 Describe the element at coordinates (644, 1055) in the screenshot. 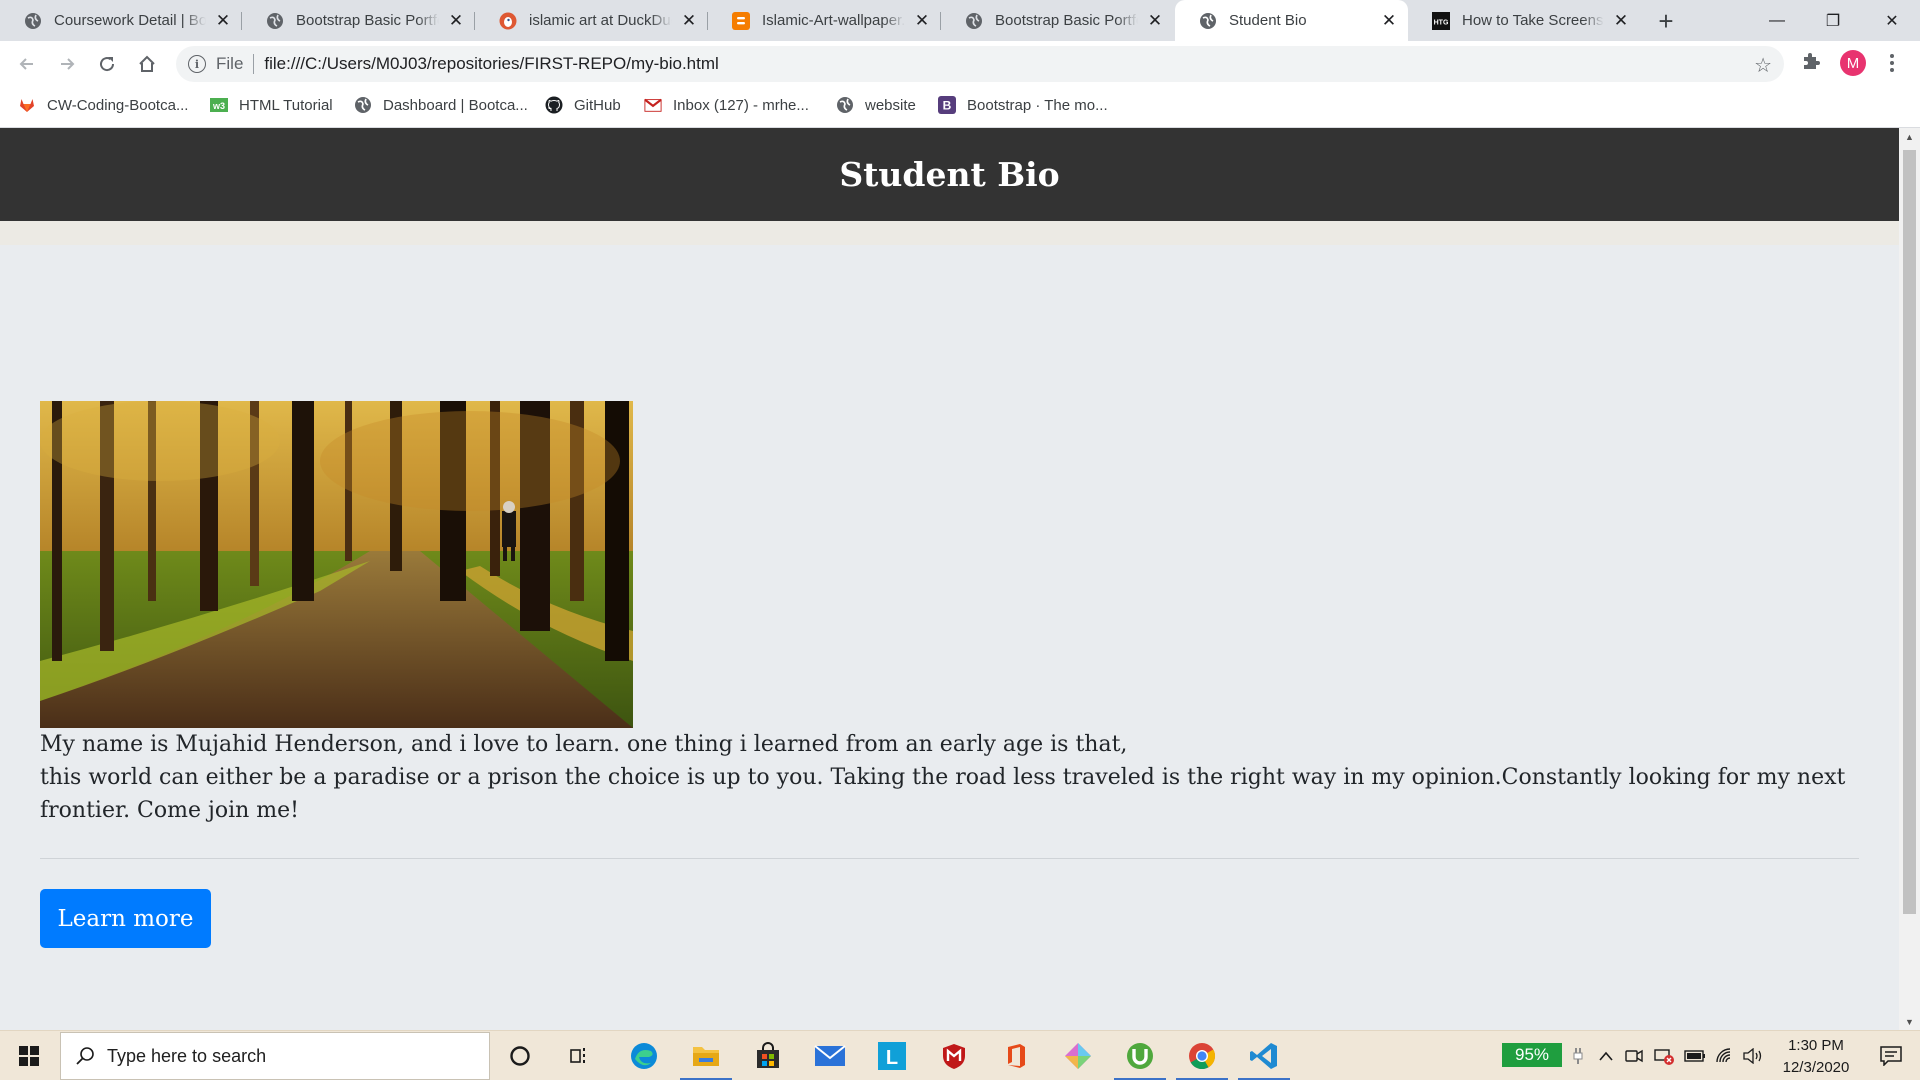

I see `edge-icon` at that location.